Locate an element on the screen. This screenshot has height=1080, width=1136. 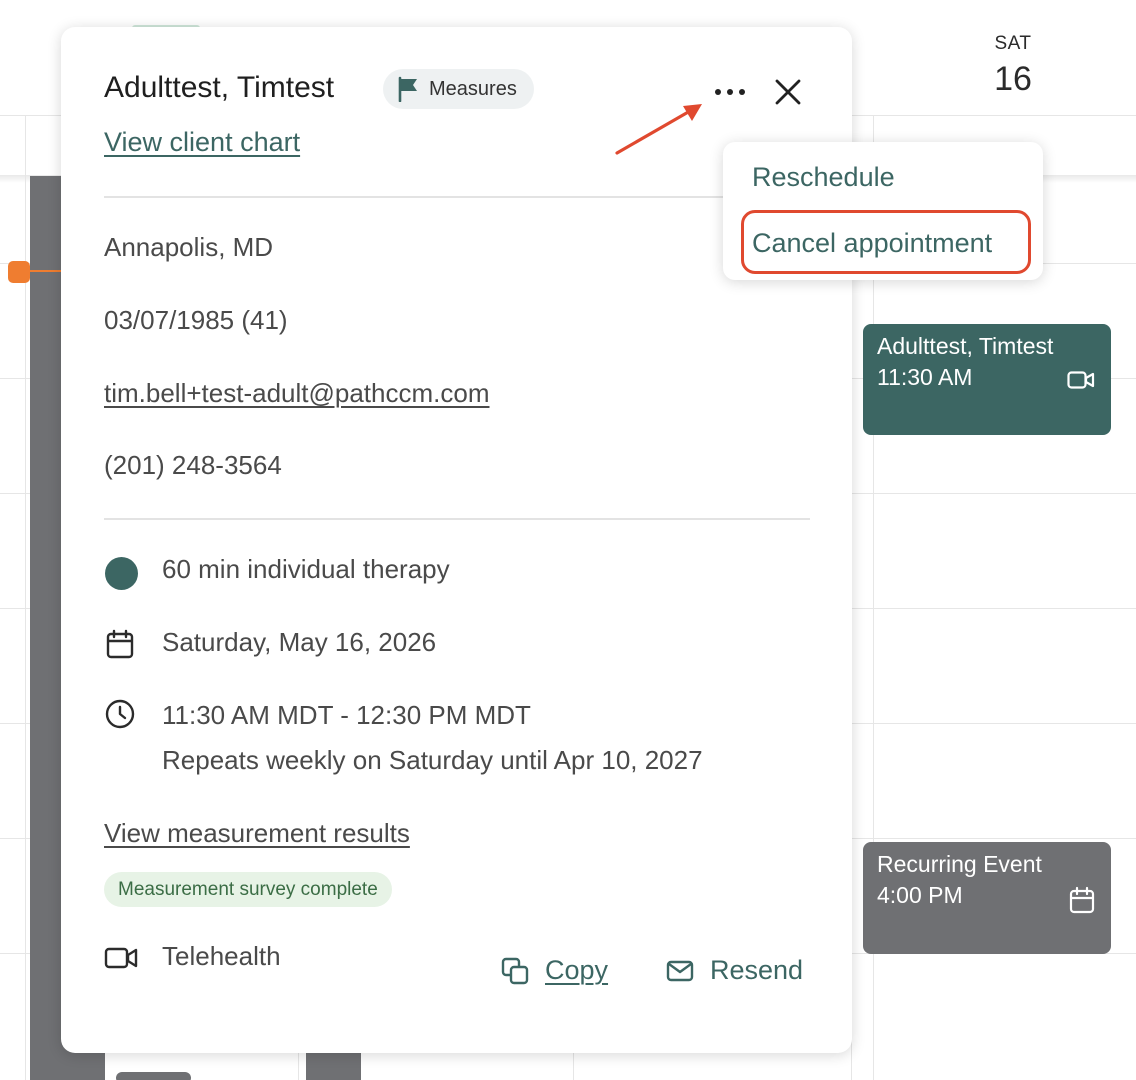
appointment-type: 60 min individual therapy is located at coordinates (306, 569).